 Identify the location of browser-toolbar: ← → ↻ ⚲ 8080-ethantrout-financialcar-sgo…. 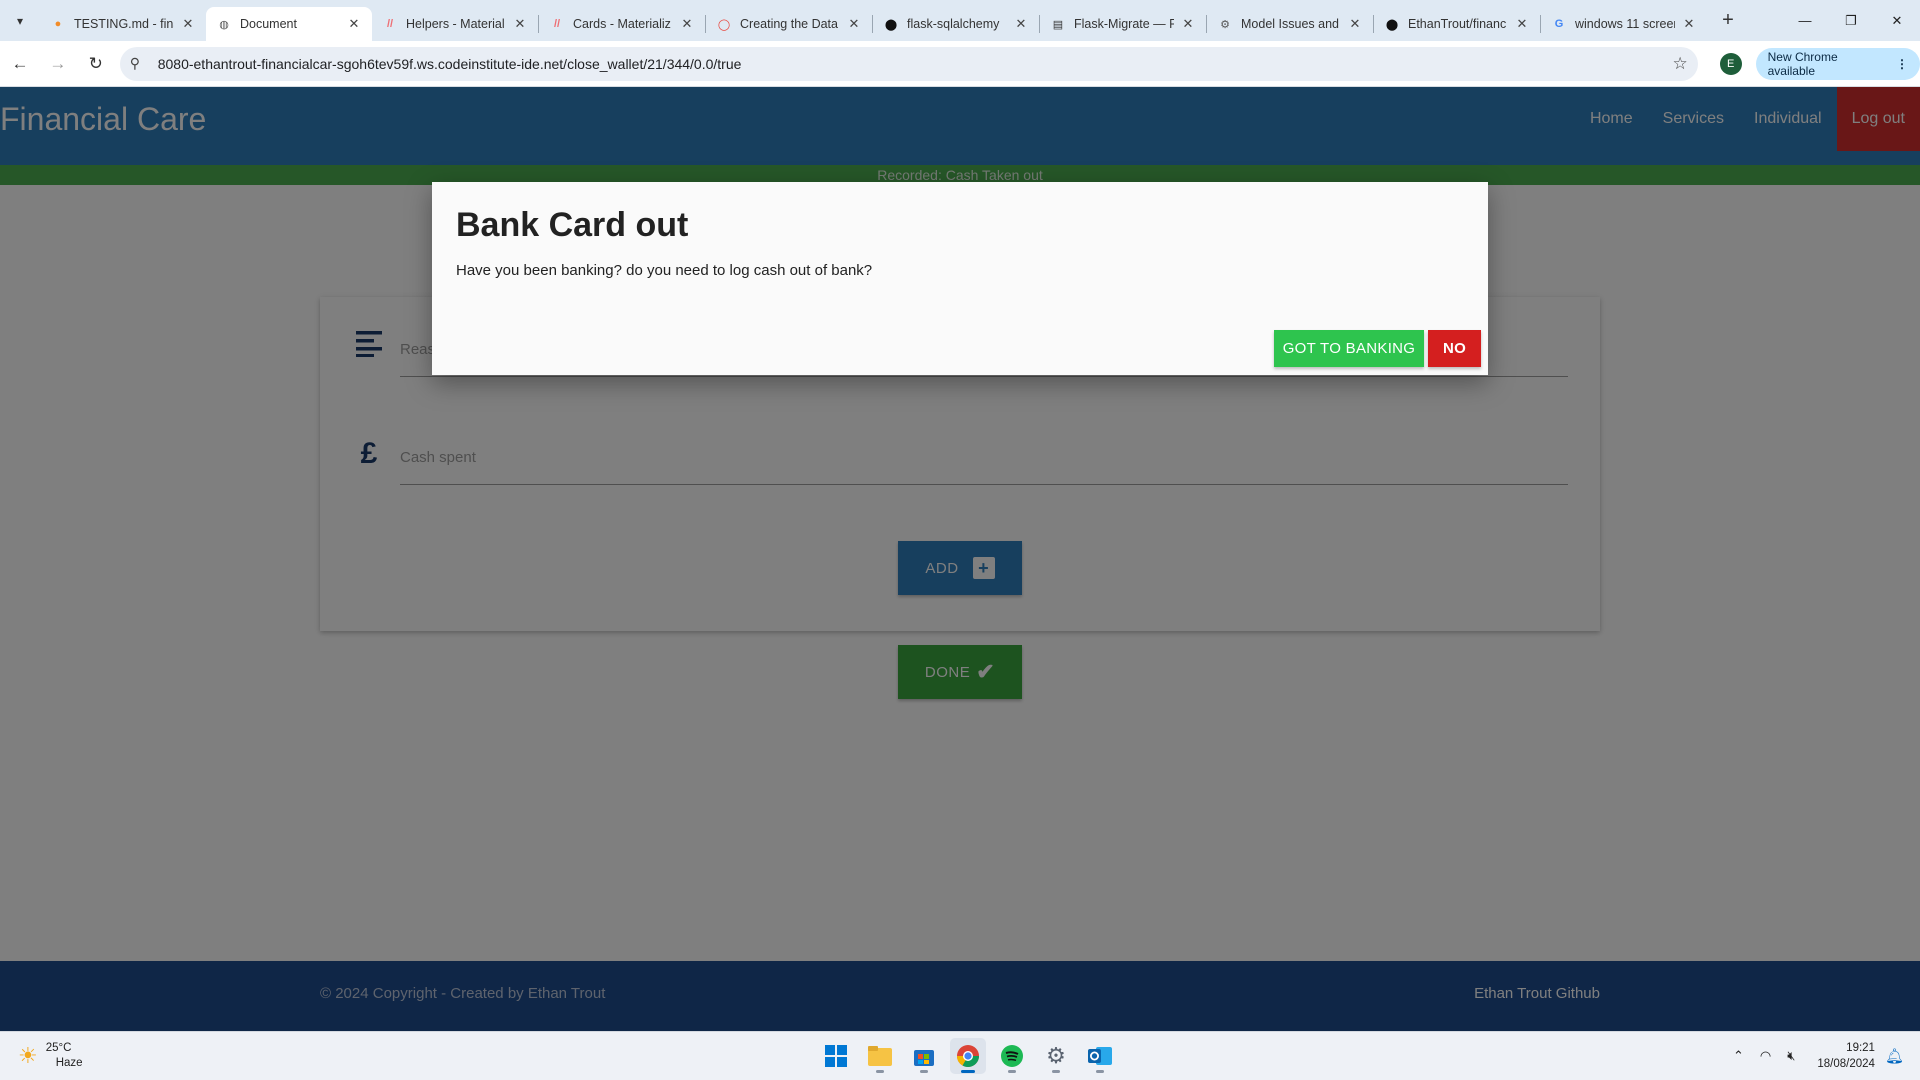
(960, 64).